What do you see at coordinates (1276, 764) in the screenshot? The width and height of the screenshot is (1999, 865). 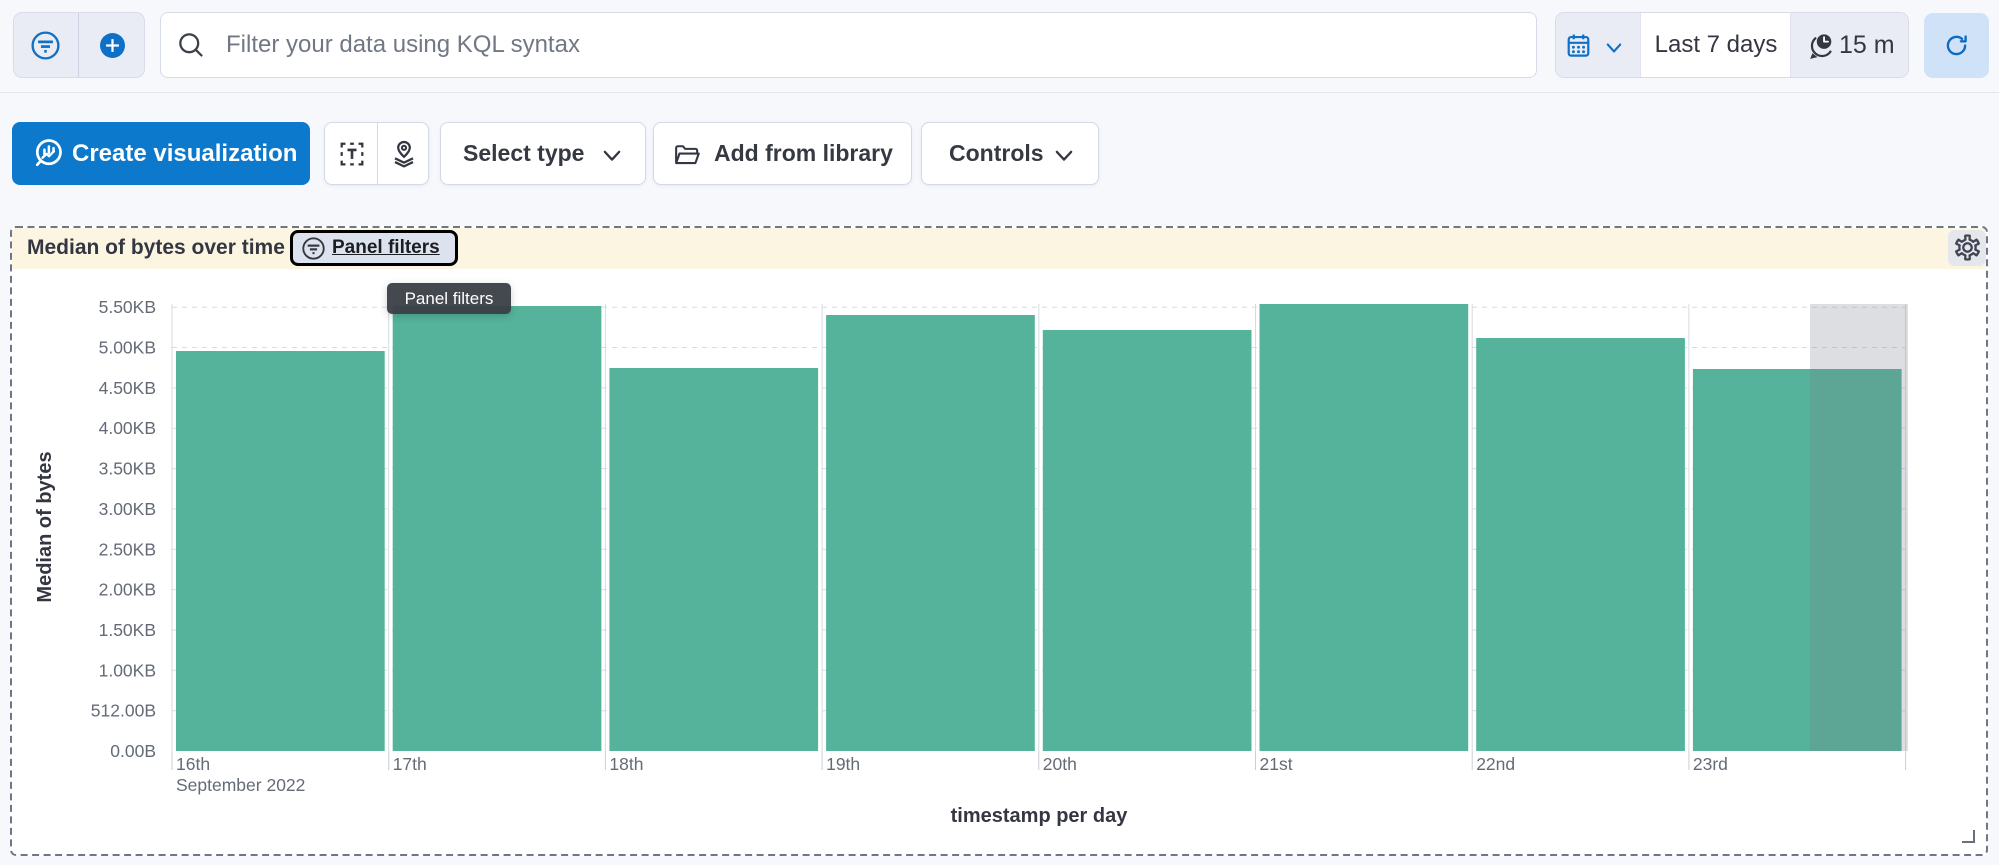 I see `svg-text: 21st` at bounding box center [1276, 764].